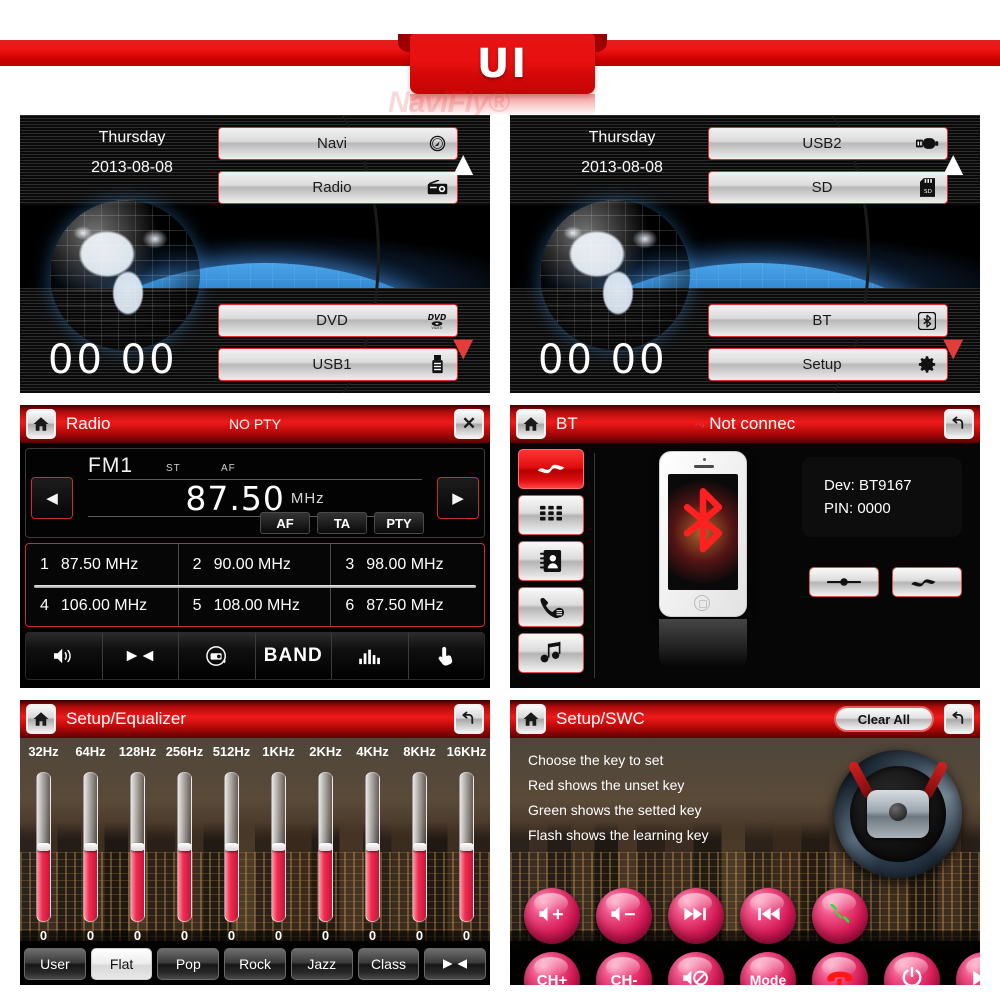  I want to click on radio-preset-3: 3 98.00 MHz, so click(407, 564).